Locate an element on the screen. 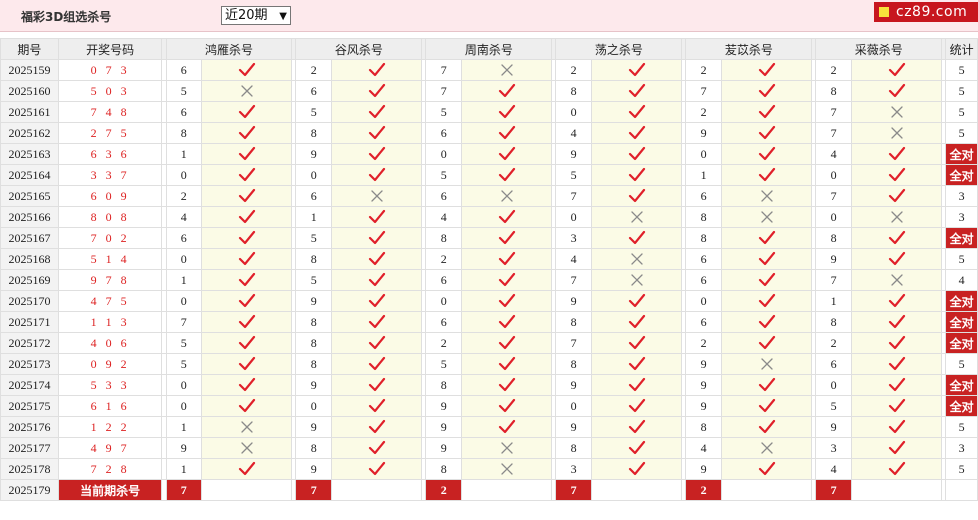 Image resolution: width=978 pixels, height=520 pixels. table-row: 2025171 1 1 3 7 8 6 8 6 8 全对 is located at coordinates (489, 322).